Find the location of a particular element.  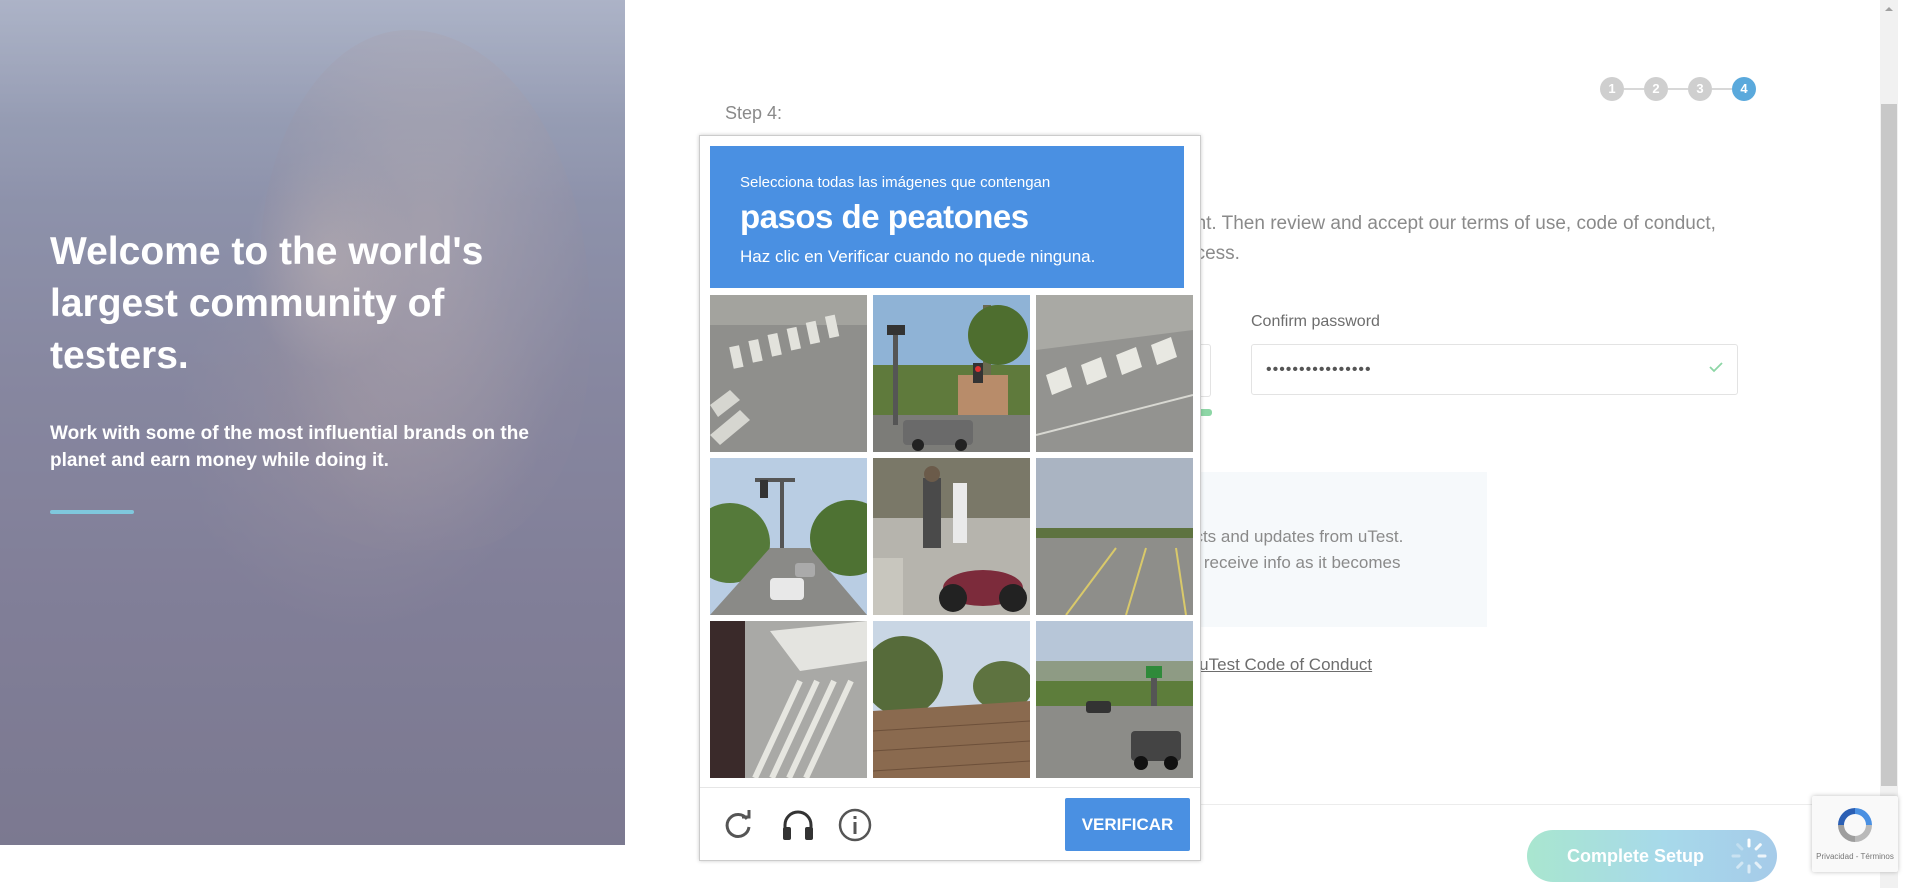

captcha-tile-sidewalk-motorcycle is located at coordinates (951, 536).